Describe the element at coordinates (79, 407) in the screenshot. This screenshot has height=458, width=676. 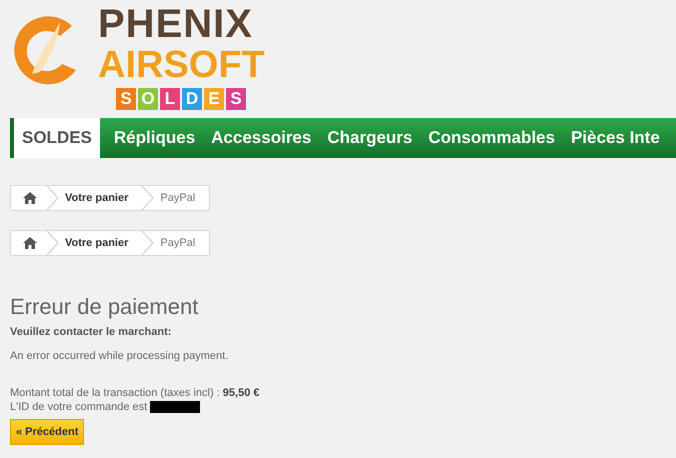
I see `order-id-label: L'ID de votre commande est` at that location.